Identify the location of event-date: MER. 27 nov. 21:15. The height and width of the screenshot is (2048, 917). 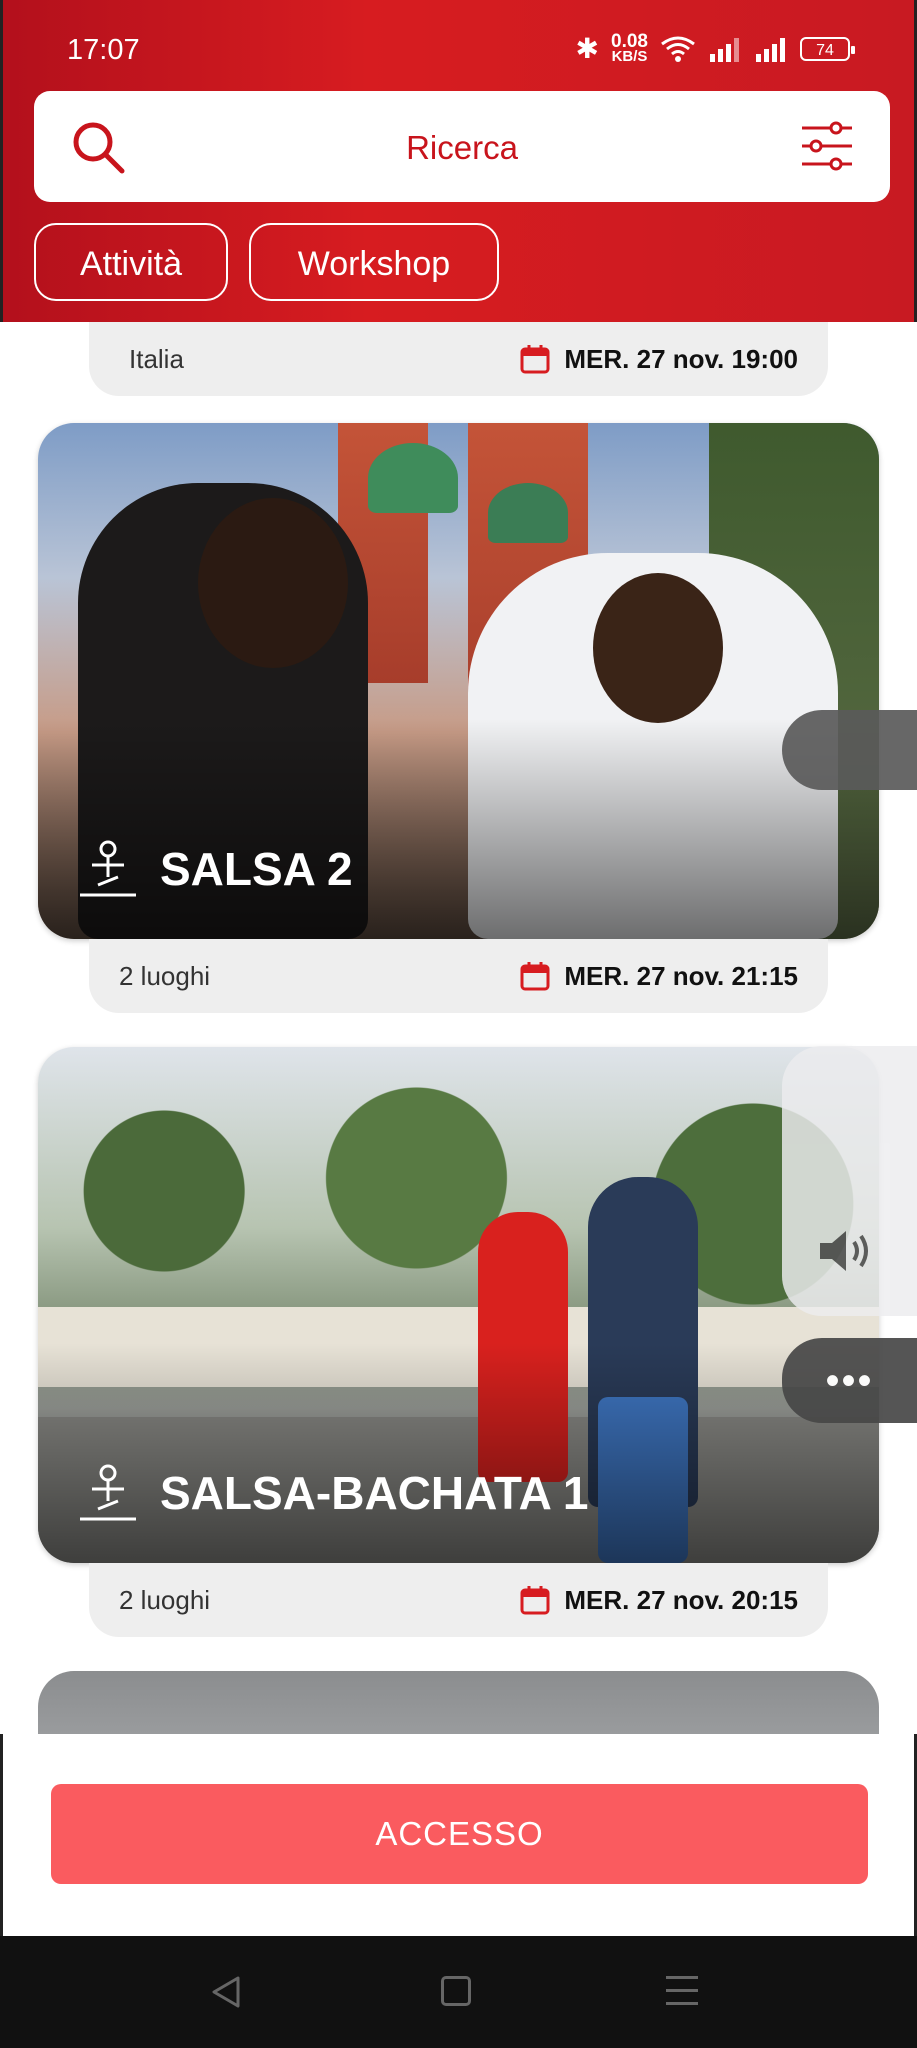
(659, 976).